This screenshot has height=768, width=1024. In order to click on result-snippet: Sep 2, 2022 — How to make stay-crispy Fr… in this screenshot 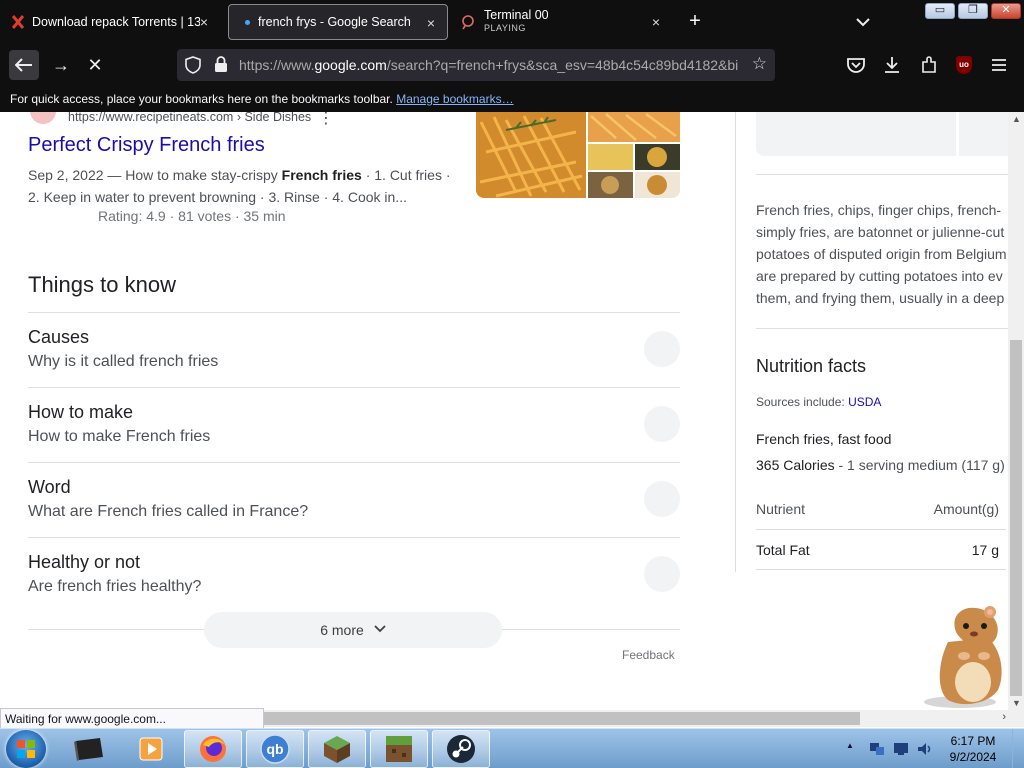, I will do `click(239, 186)`.